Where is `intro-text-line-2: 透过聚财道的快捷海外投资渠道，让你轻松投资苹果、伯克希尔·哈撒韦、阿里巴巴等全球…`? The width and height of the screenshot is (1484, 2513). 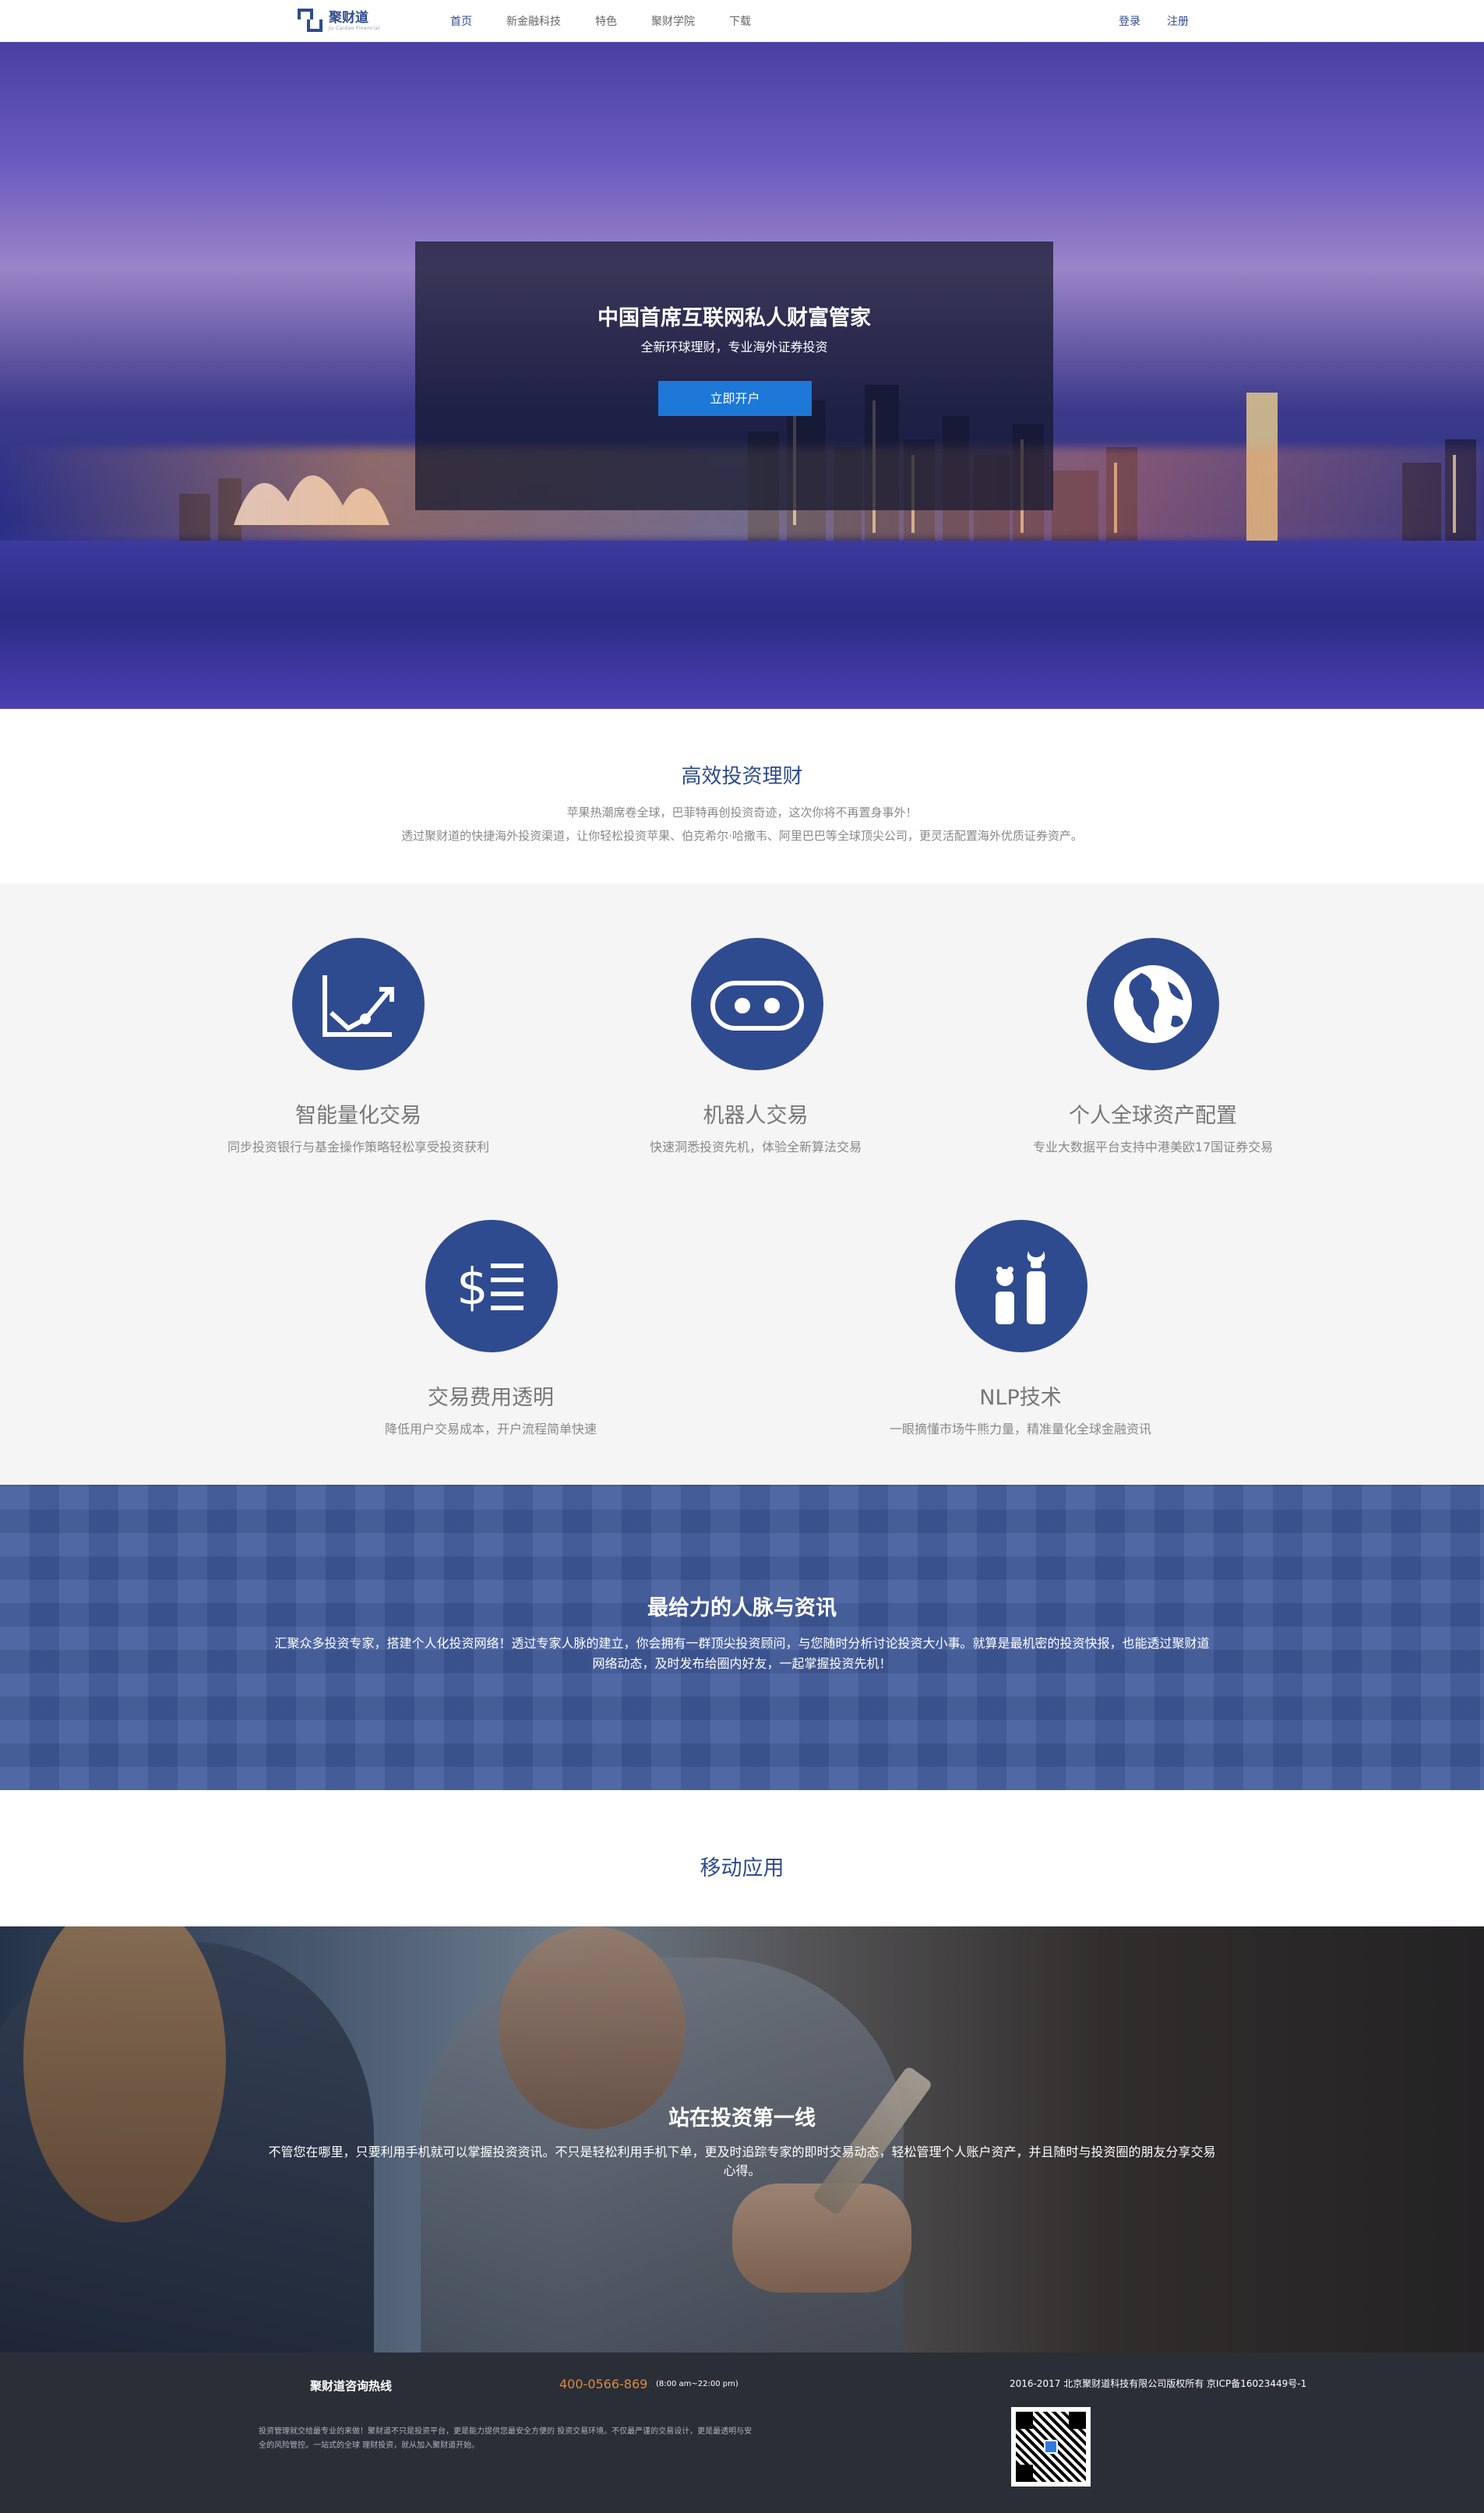
intro-text-line-2: 透过聚财道的快捷海外投资渠道，让你轻松投资苹果、伯克希尔·哈撒韦、阿里巴巴等全球… is located at coordinates (742, 836).